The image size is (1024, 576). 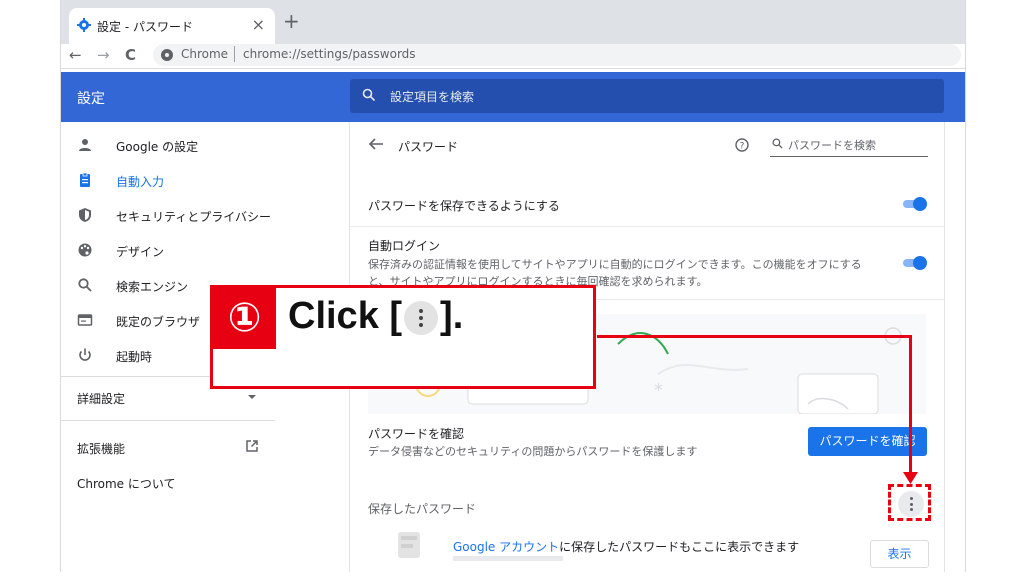 What do you see at coordinates (376, 144) in the screenshot?
I see `back-arrow-icon` at bounding box center [376, 144].